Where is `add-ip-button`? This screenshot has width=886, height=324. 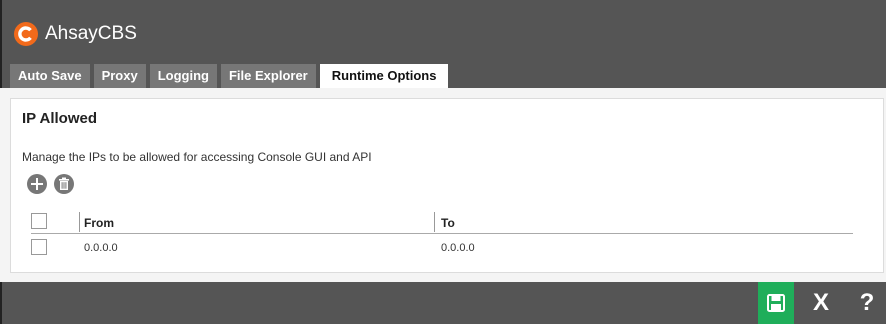 add-ip-button is located at coordinates (37, 184).